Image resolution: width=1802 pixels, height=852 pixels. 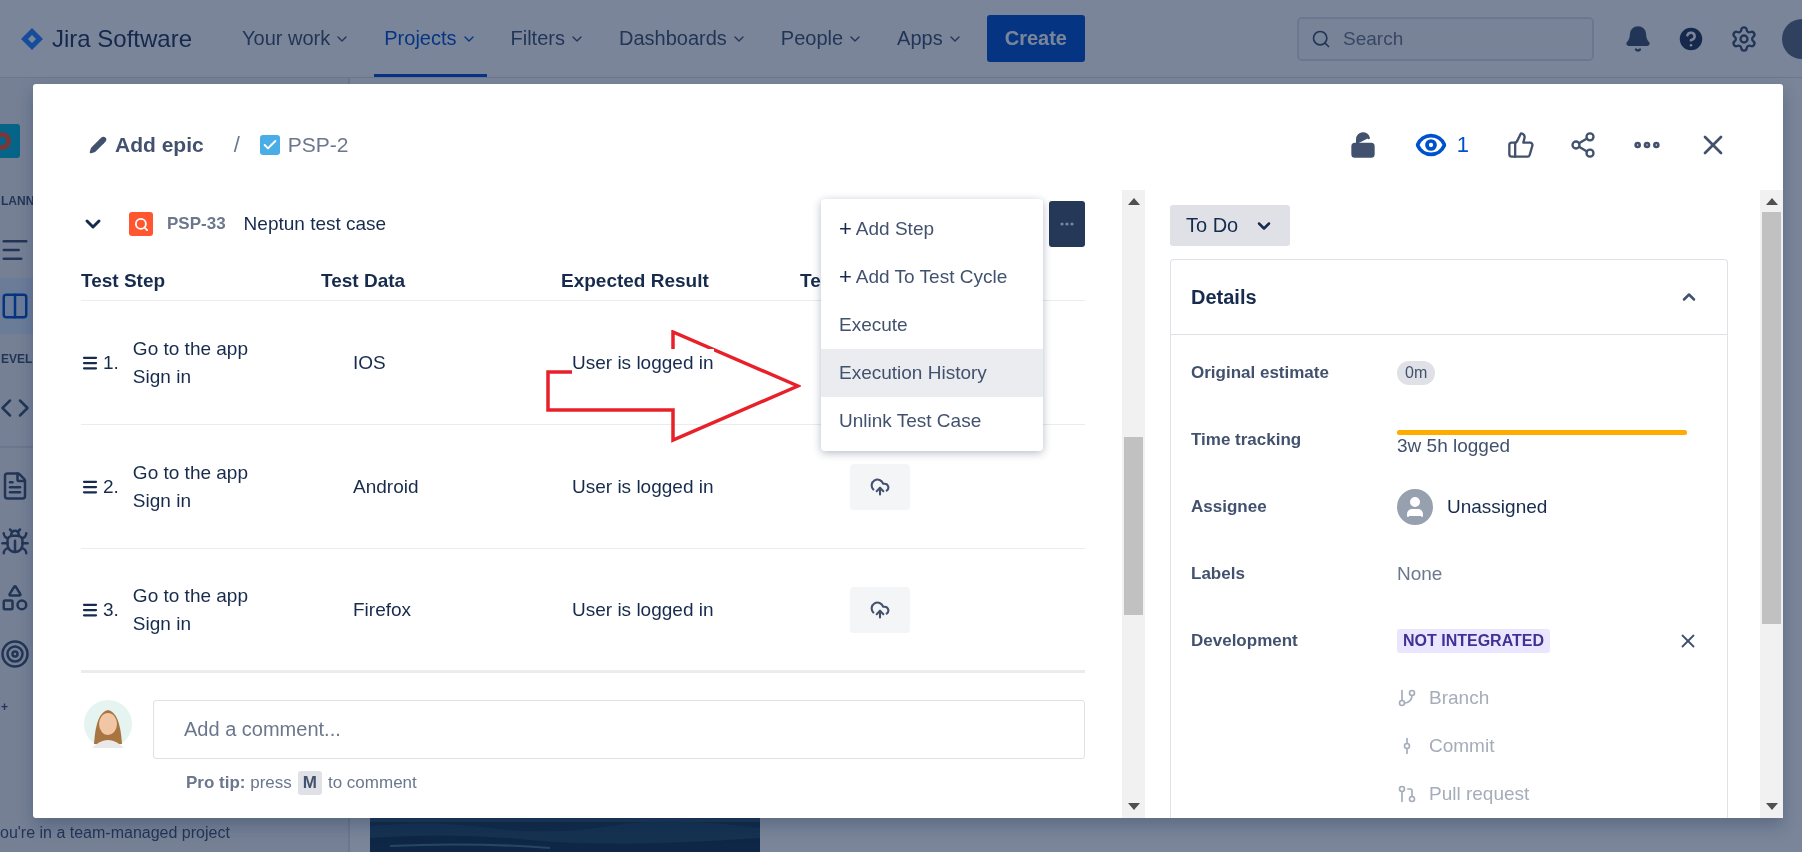 I want to click on field-label: Assignee, so click(x=1229, y=506).